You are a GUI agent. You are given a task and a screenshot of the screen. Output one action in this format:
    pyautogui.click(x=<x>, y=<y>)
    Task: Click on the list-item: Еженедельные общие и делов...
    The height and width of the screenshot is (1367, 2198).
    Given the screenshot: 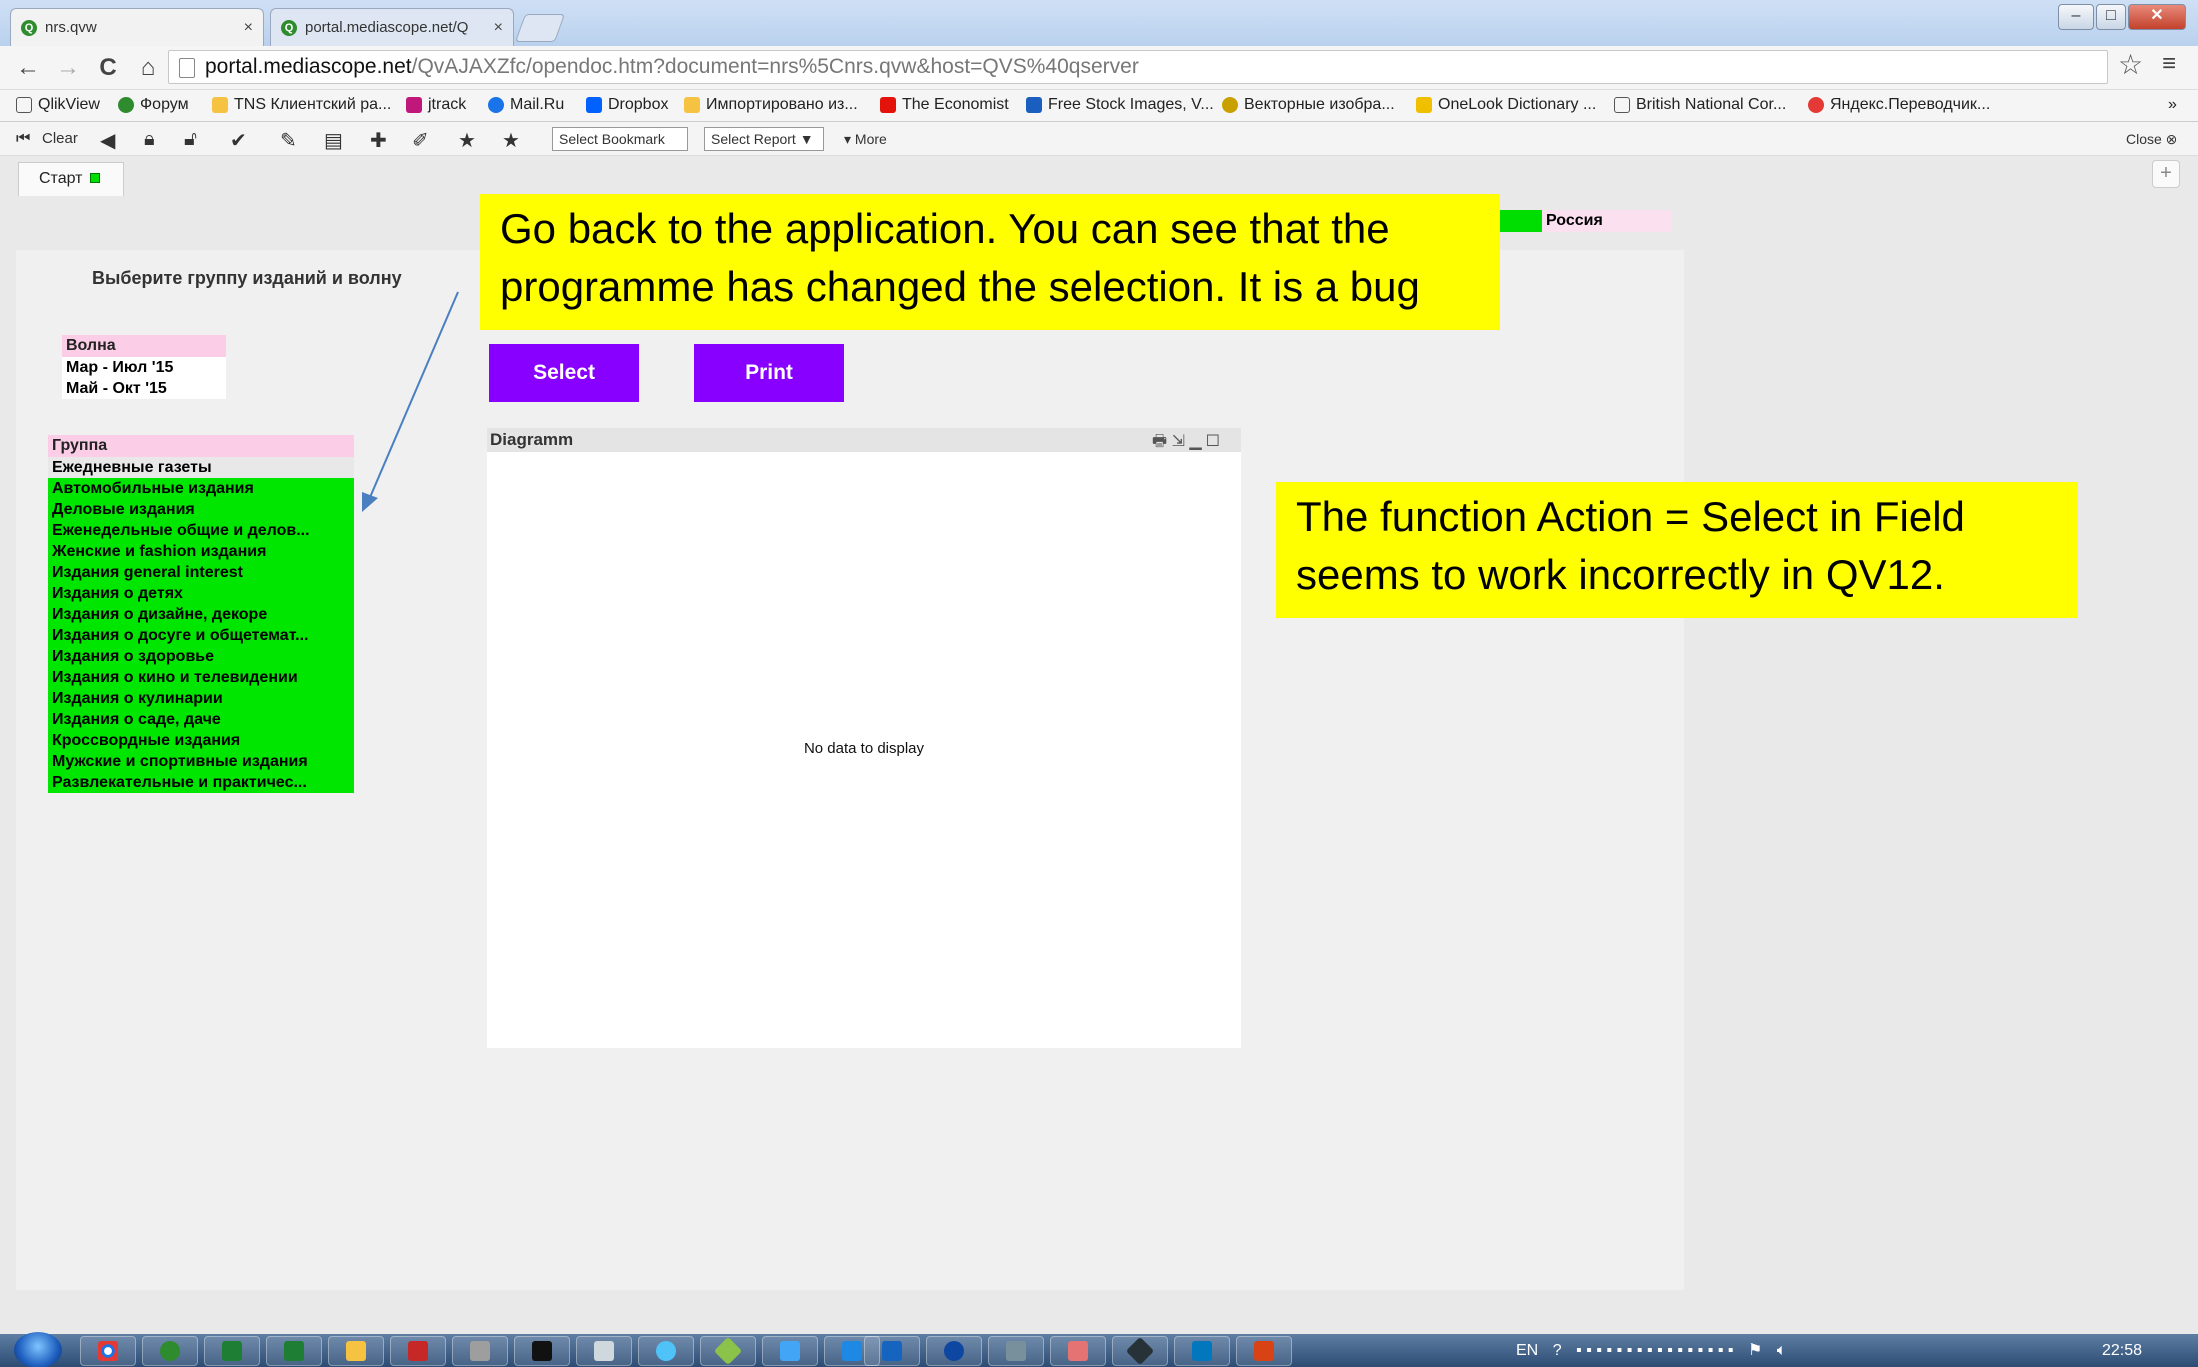 What is the action you would take?
    pyautogui.click(x=201, y=530)
    